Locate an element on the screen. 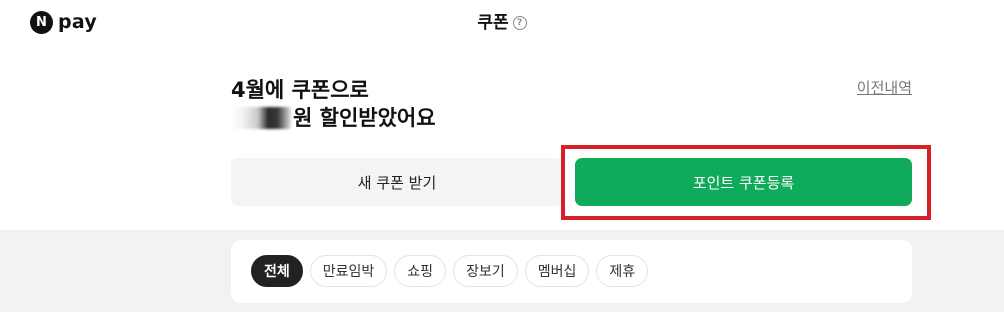 This screenshot has height=312, width=1004. filter-chip-membership: 멤버십 is located at coordinates (557, 271).